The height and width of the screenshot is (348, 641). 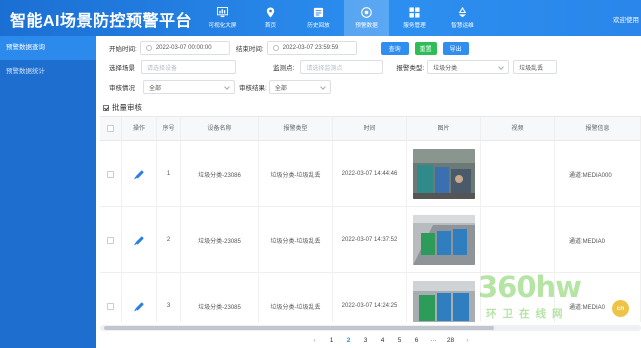 I want to click on row-index: 3, so click(x=169, y=297).